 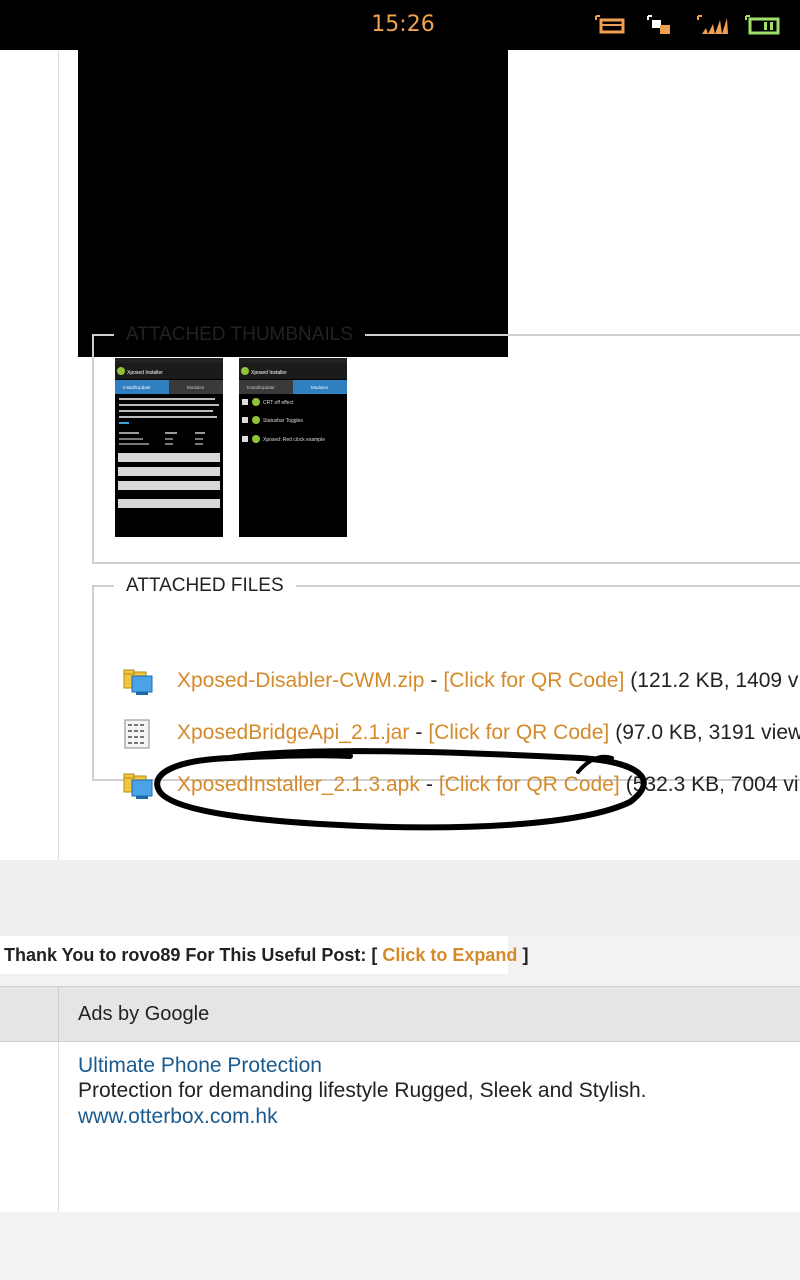 What do you see at coordinates (610, 24) in the screenshot?
I see `screen-icon` at bounding box center [610, 24].